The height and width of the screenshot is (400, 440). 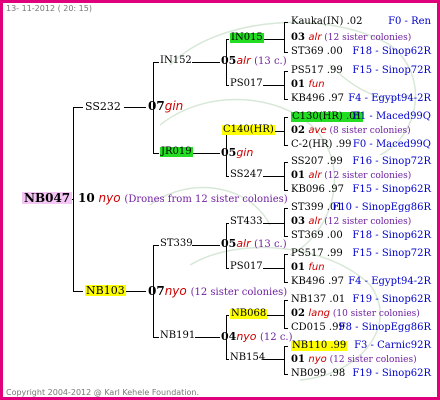 What do you see at coordinates (249, 313) in the screenshot?
I see `gen3-nb068: NB068` at bounding box center [249, 313].